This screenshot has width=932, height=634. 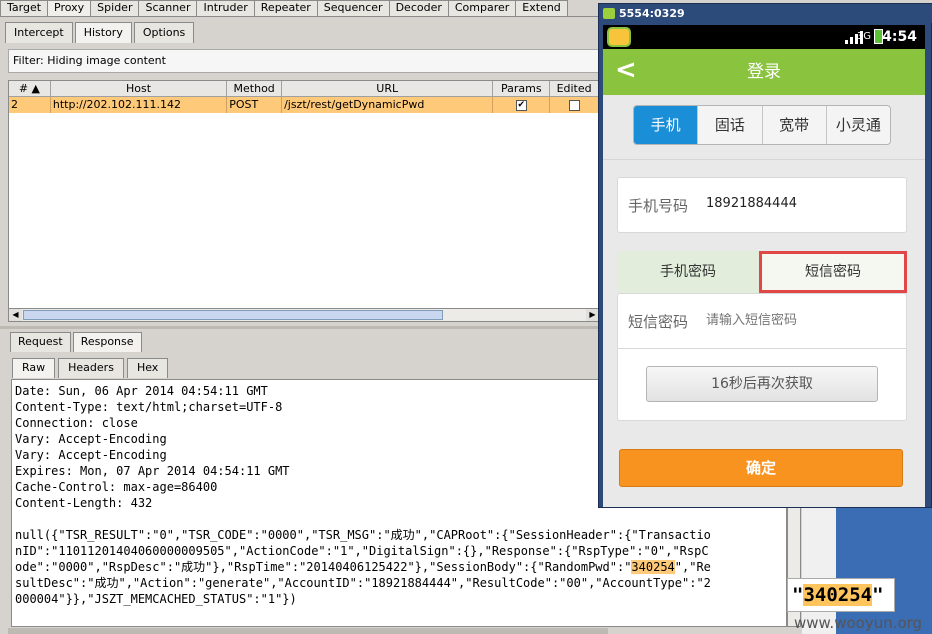 I want to click on pane-splitter, so click(x=300, y=327).